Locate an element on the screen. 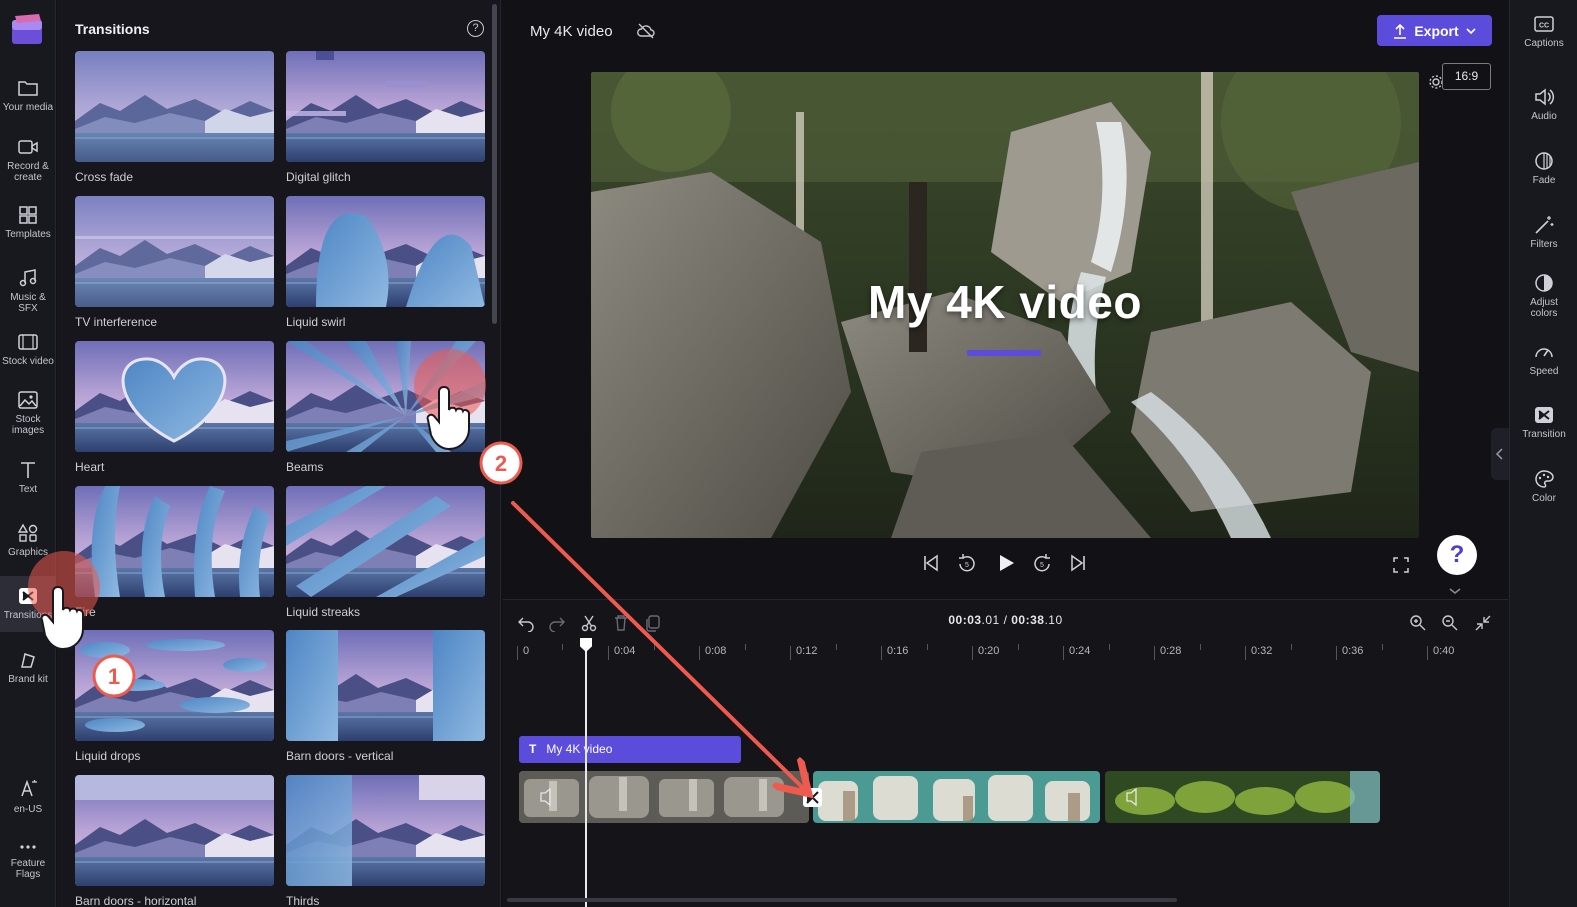 This screenshot has height=907, width=1577. transition-tile-tv-interference: TV interference is located at coordinates (174, 262).